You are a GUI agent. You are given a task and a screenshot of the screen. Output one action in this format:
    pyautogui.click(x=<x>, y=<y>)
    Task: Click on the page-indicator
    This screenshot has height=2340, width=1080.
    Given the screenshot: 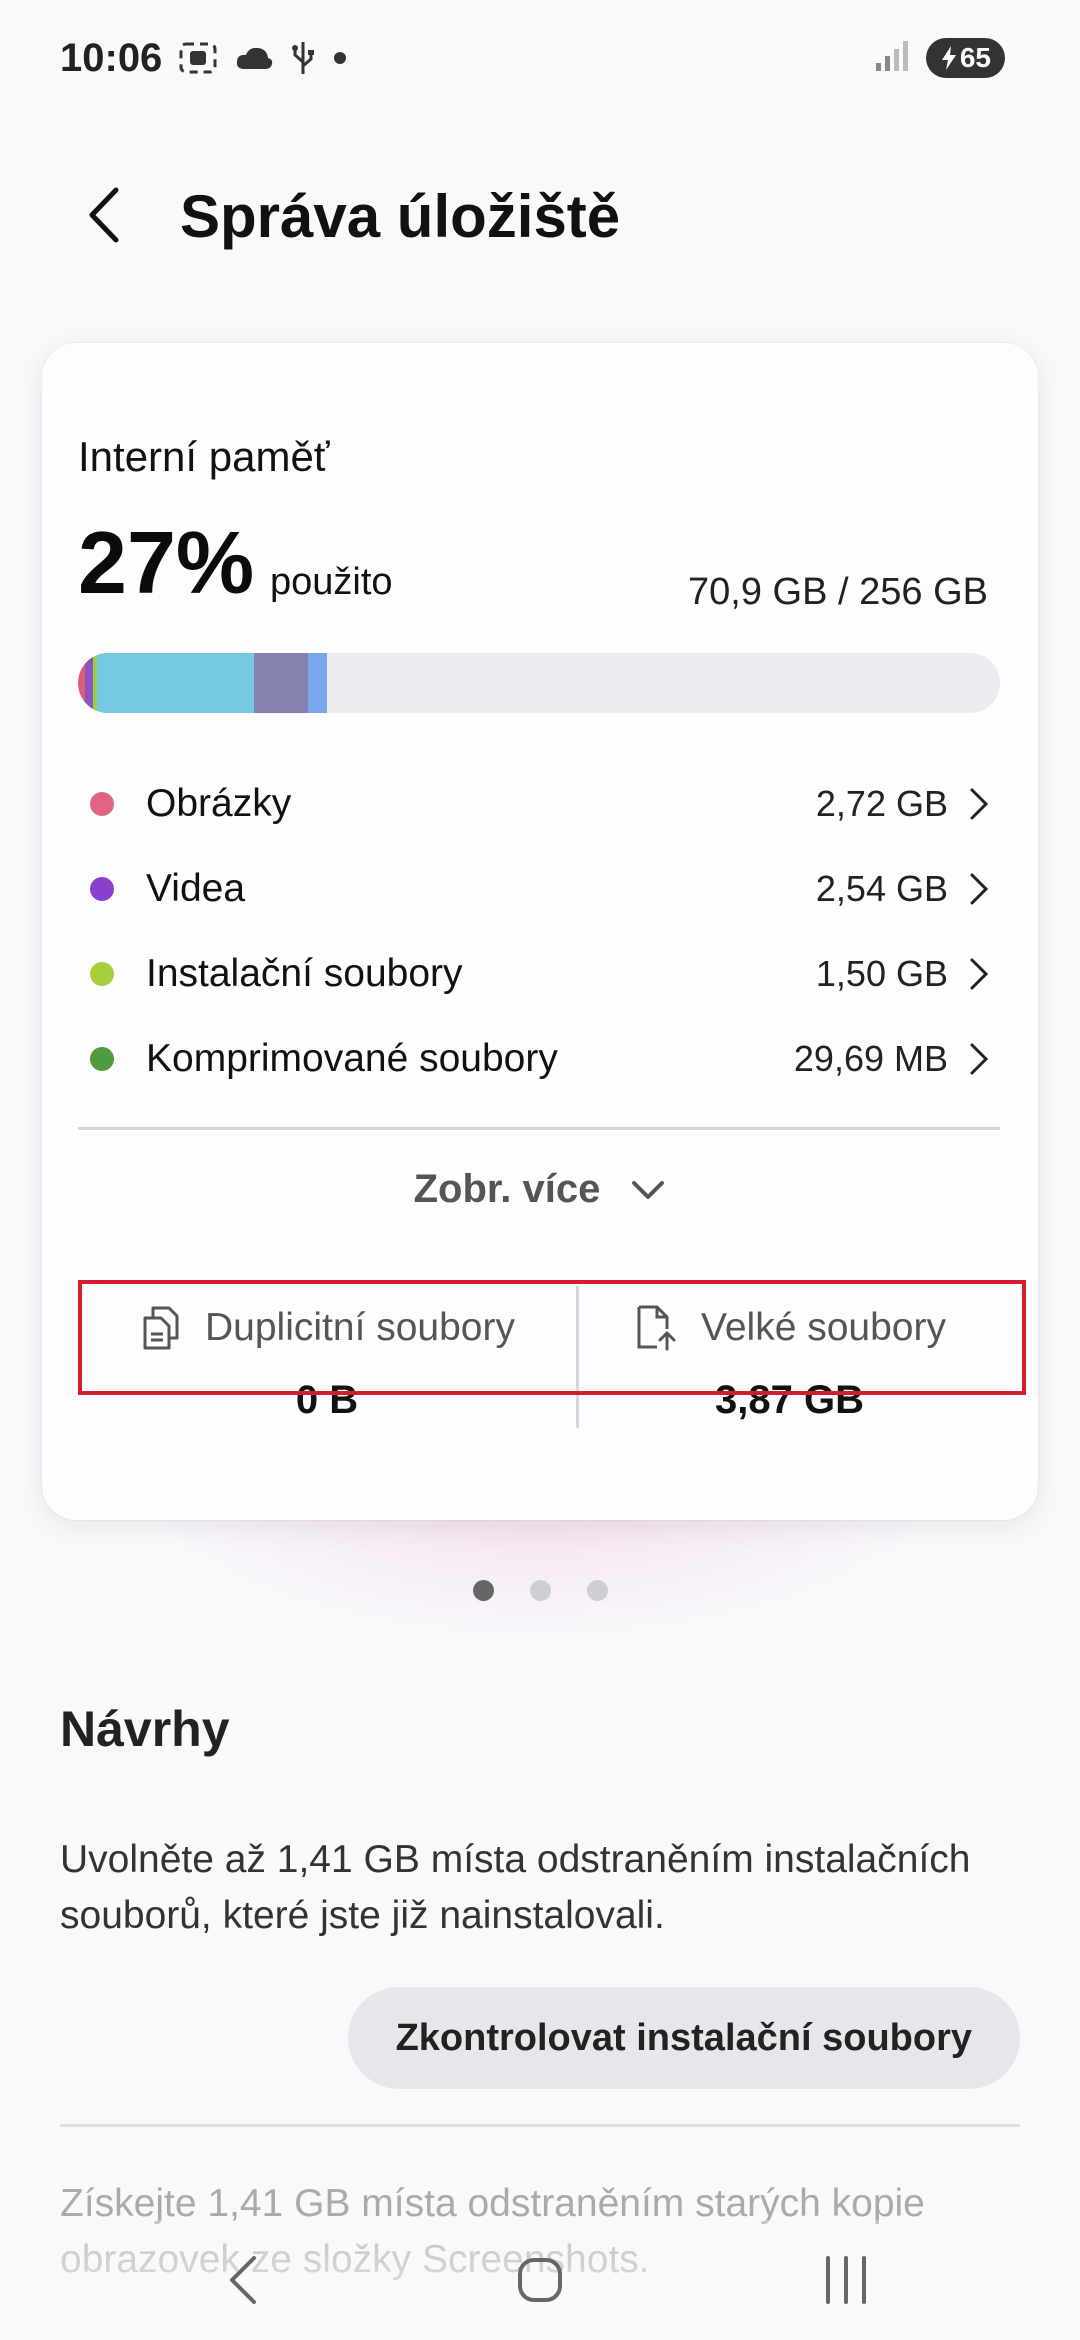 What is the action you would take?
    pyautogui.click(x=540, y=1590)
    